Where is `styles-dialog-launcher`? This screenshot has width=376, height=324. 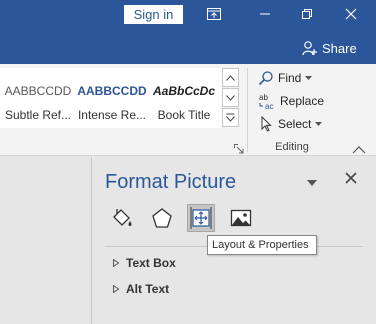
styles-dialog-launcher is located at coordinates (239, 147).